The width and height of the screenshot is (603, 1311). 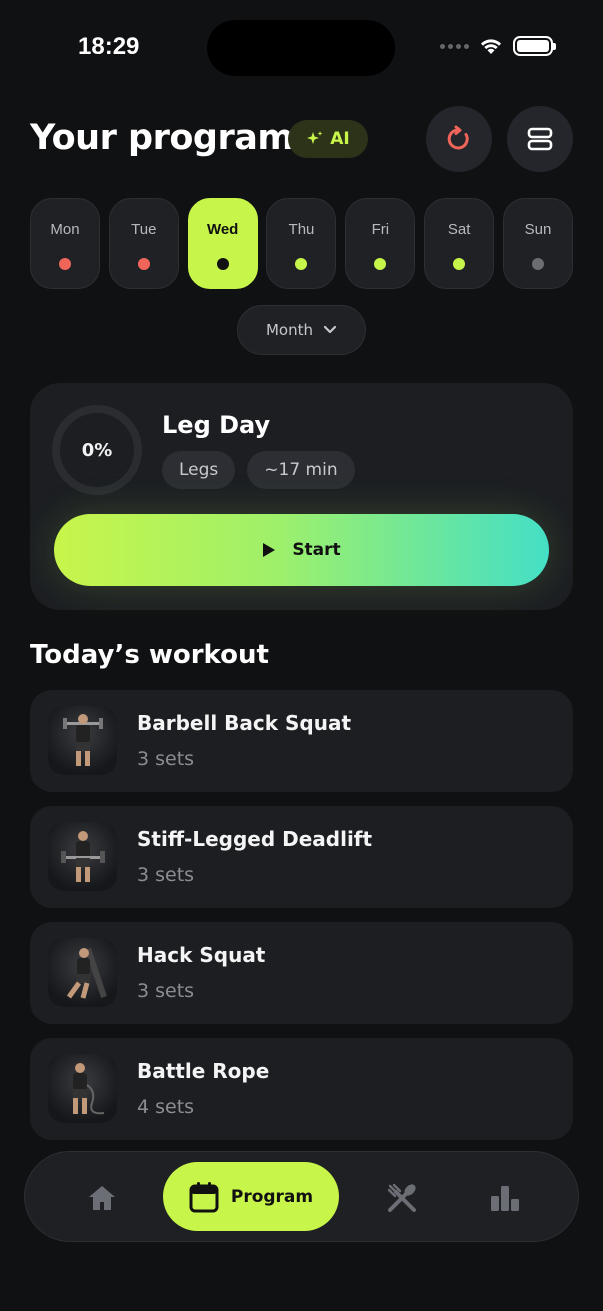 I want to click on exercise-name: Stiff-Legged Deadlift, so click(x=255, y=839).